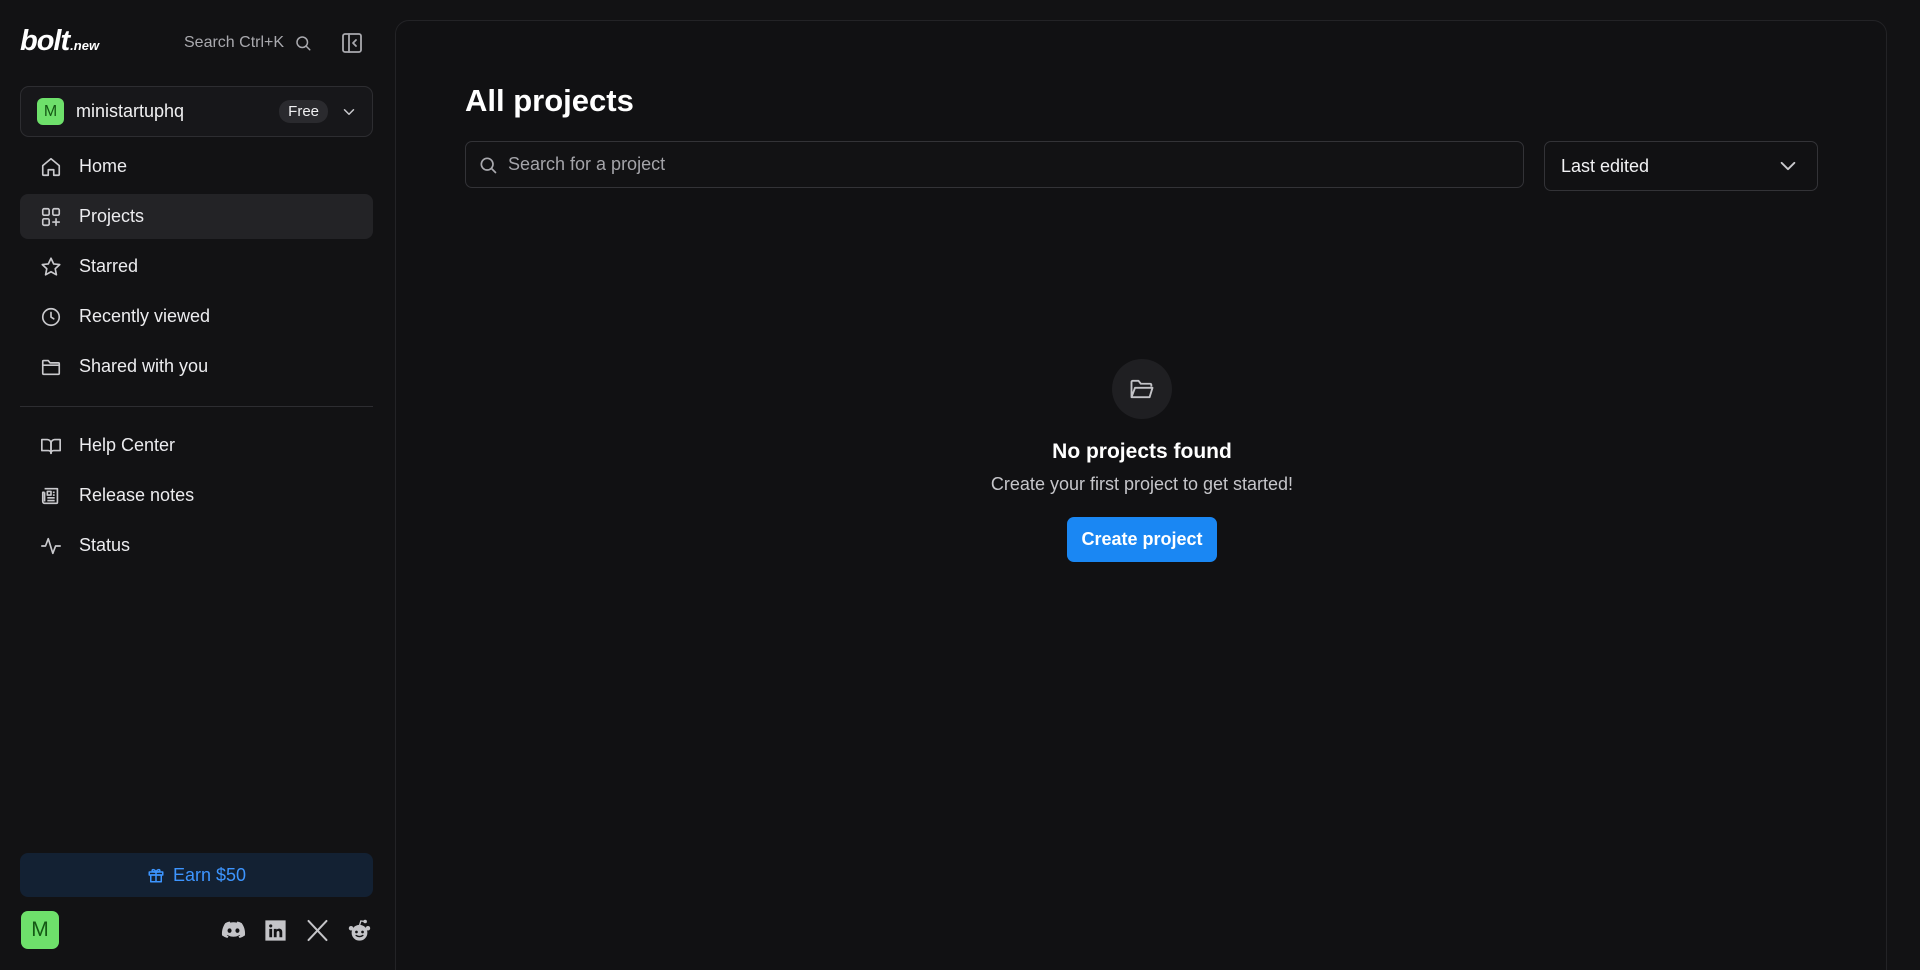  I want to click on folder-open-icon, so click(1142, 389).